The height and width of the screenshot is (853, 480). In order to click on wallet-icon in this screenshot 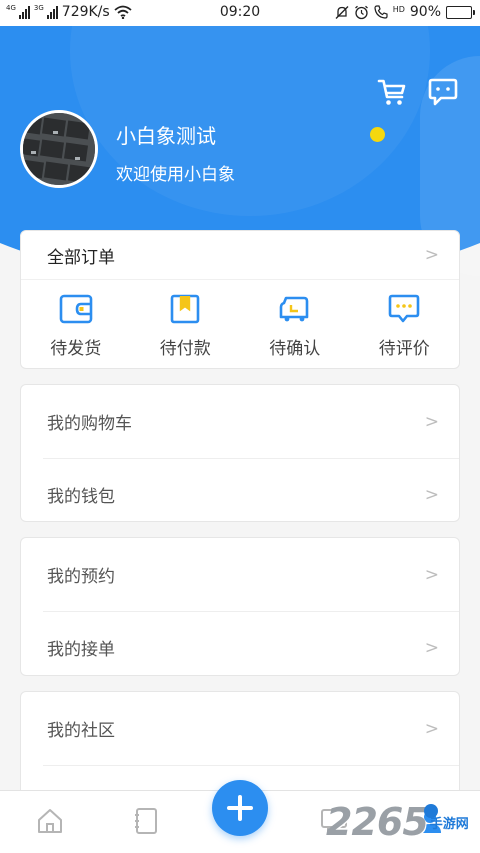, I will do `click(76, 309)`.